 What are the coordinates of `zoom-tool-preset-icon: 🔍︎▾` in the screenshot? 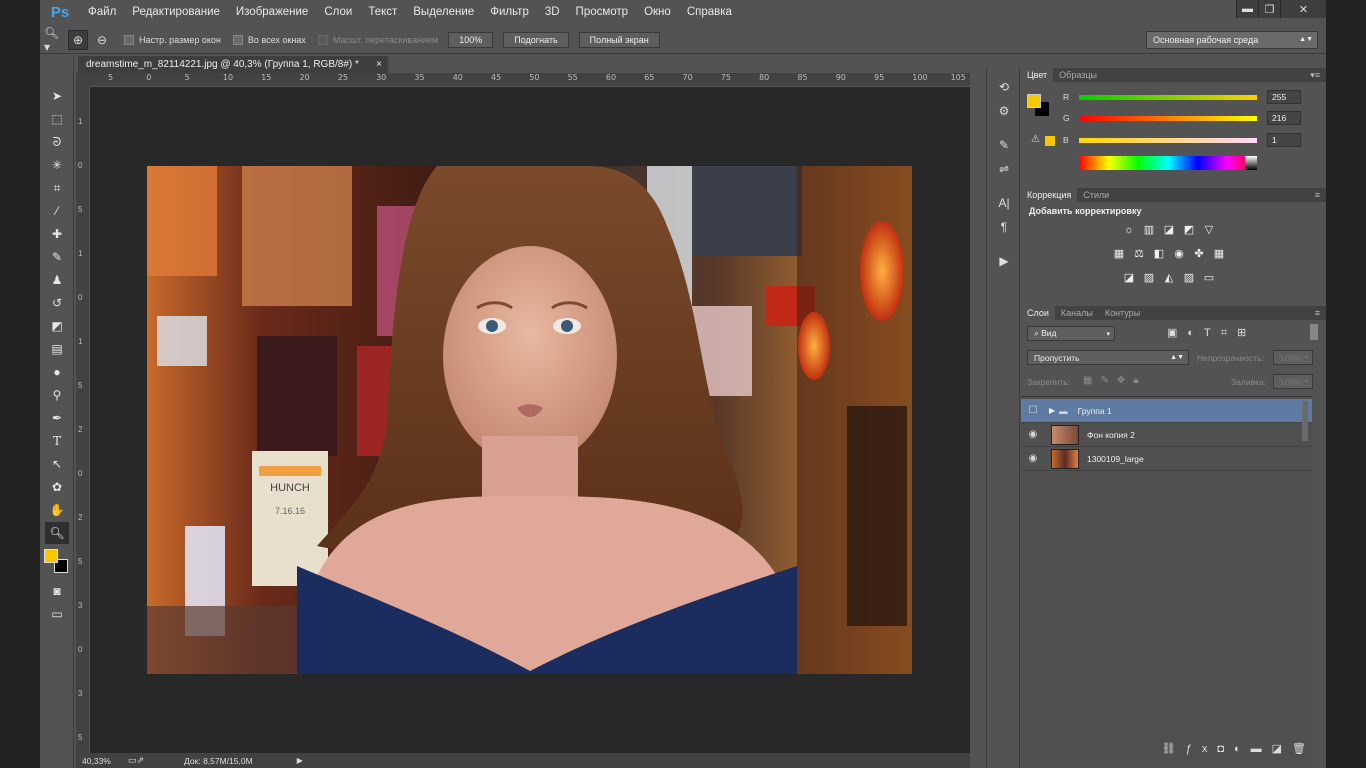 It's located at (54, 40).